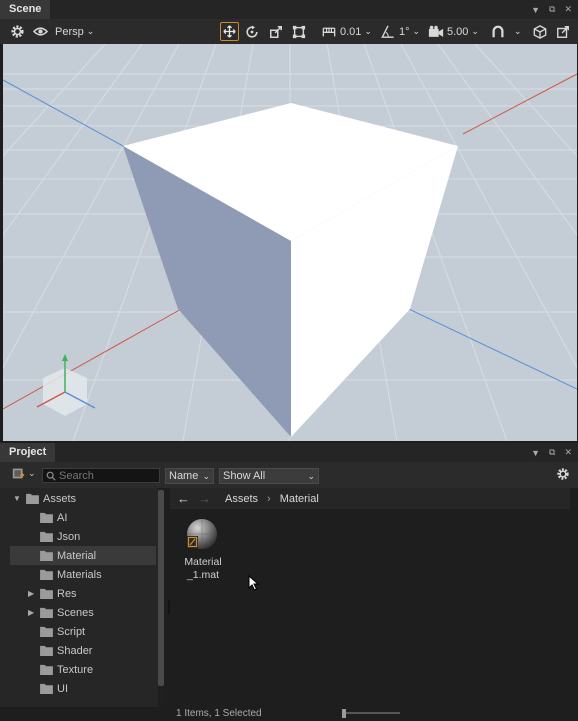  I want to click on breadcrumb-material: Material, so click(299, 499).